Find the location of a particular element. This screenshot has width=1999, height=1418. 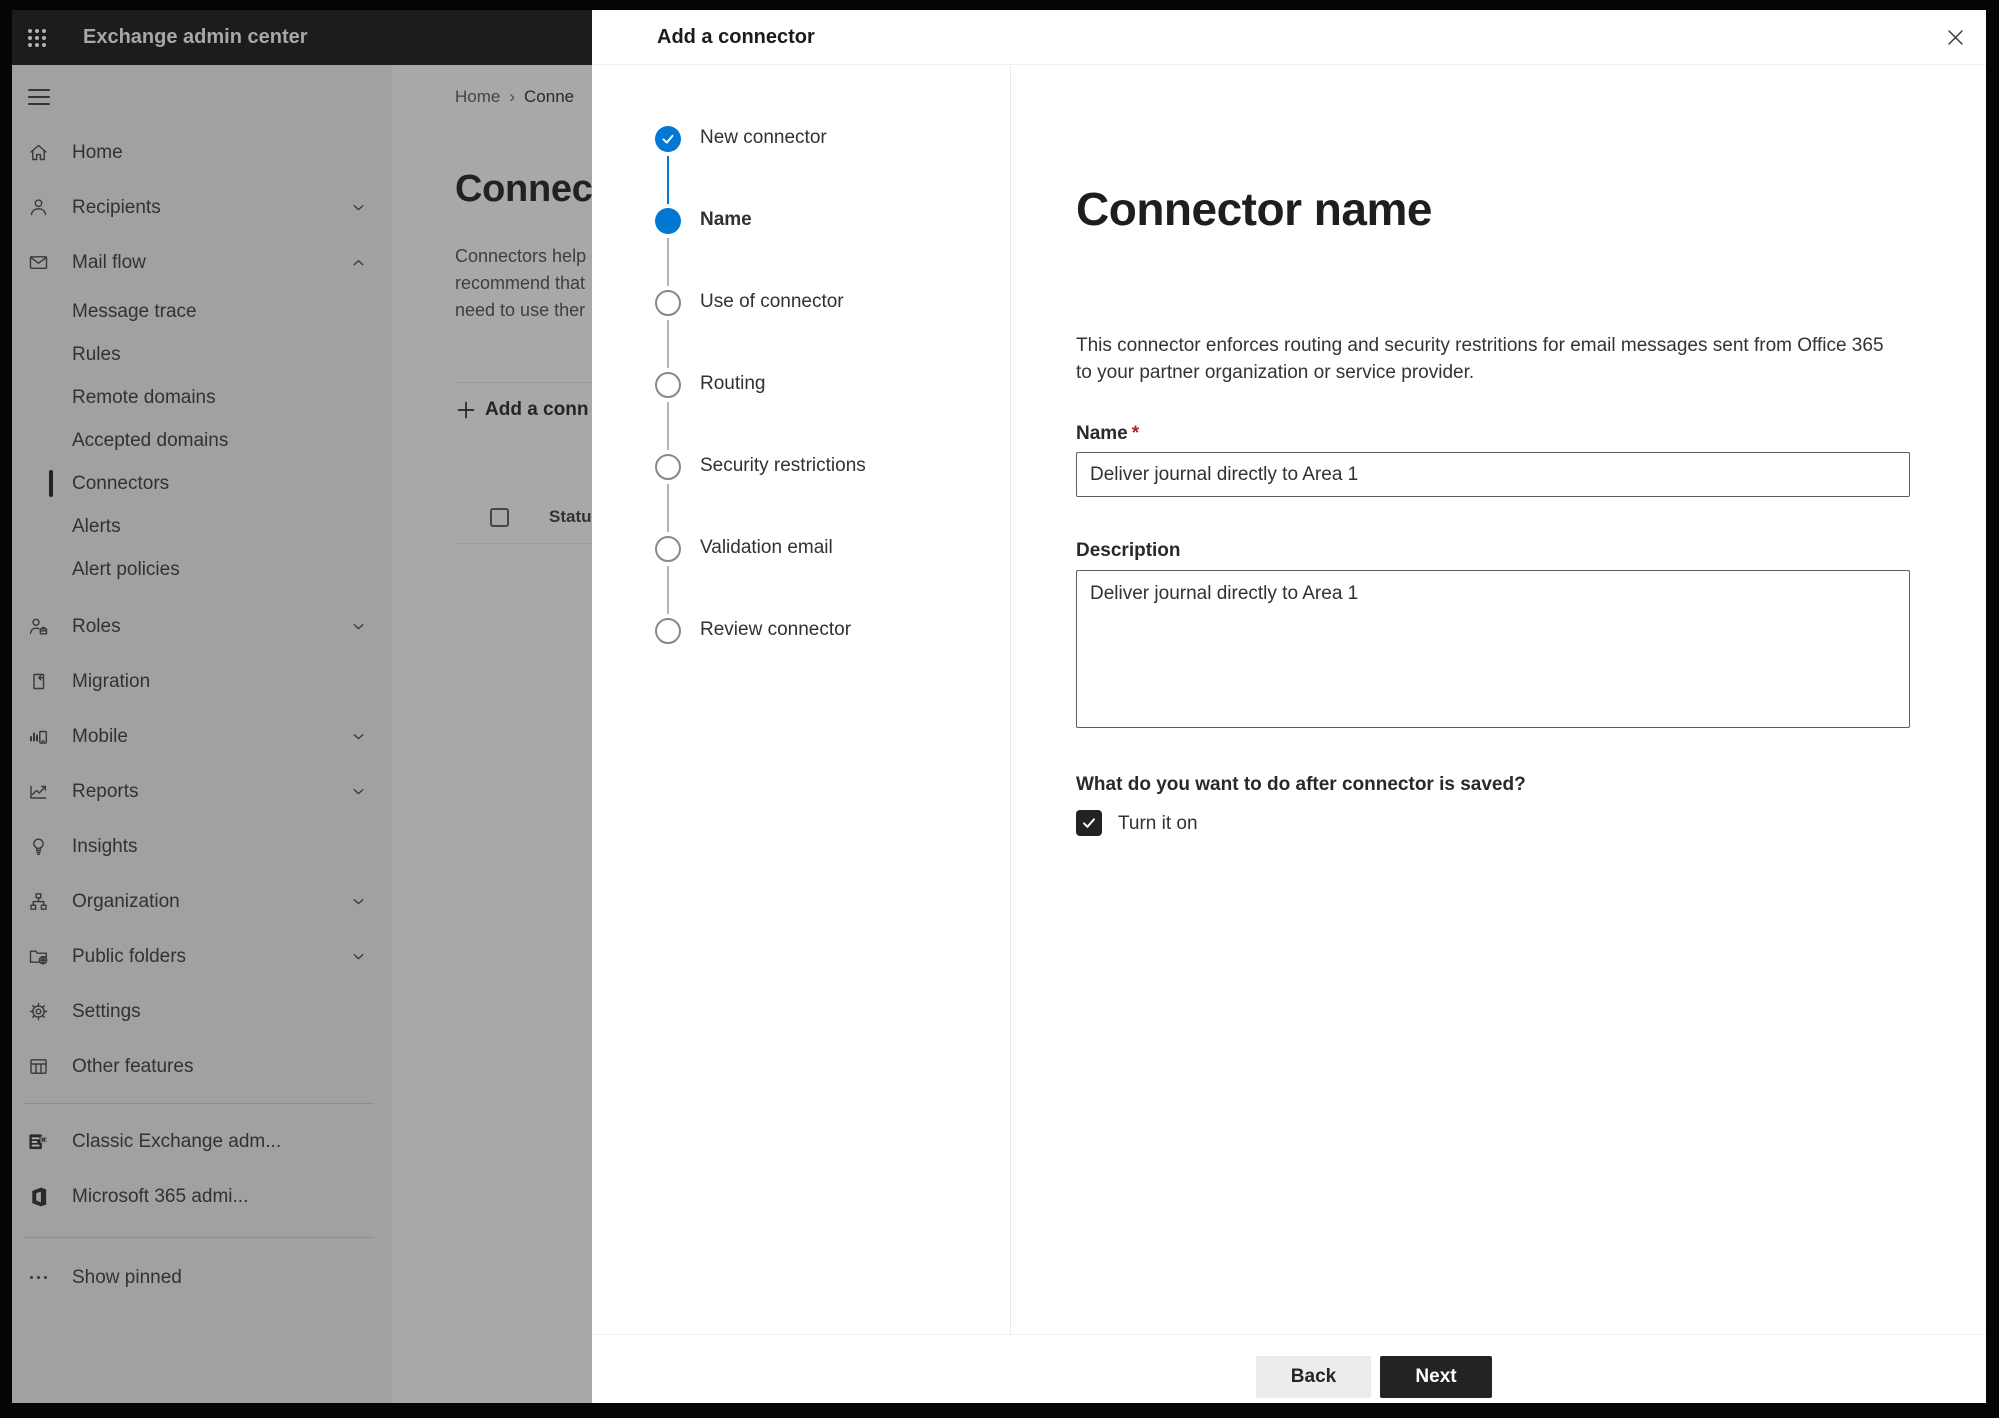

sidebar-item-mail-flow: Mail flow is located at coordinates (202, 262).